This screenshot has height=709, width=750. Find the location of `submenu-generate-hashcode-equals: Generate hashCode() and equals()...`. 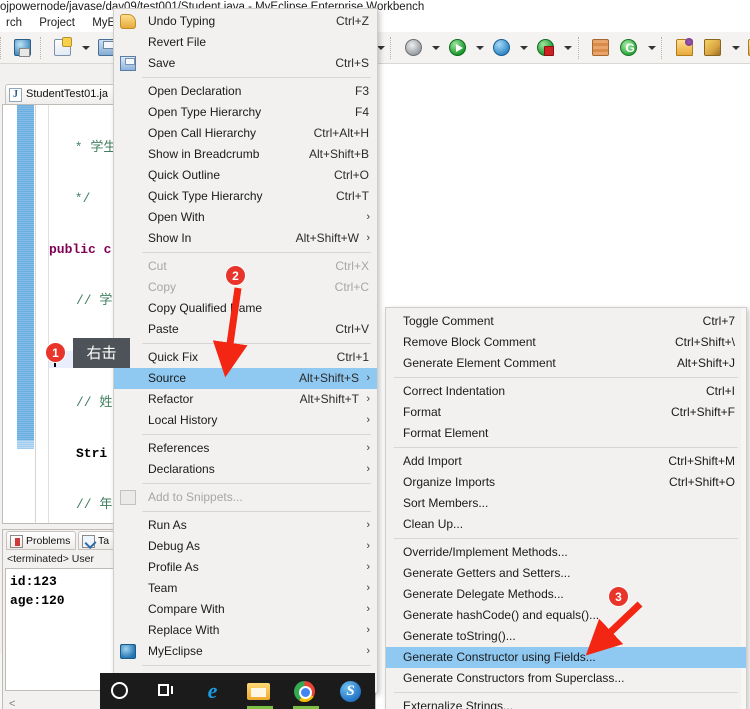

submenu-generate-hashcode-equals: Generate hashCode() and equals()... is located at coordinates (566, 615).